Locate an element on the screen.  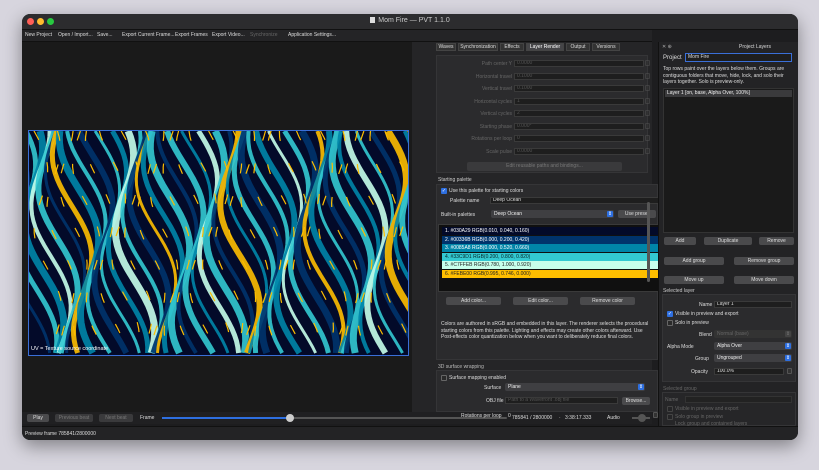
tab-waves: Waves is located at coordinates (446, 47).